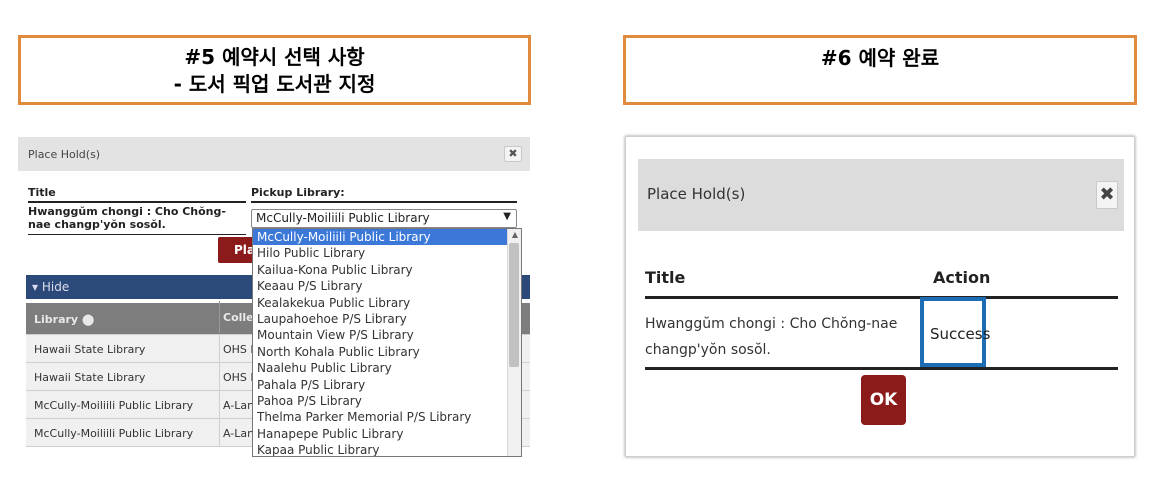 Image resolution: width=1155 pixels, height=497 pixels. What do you see at coordinates (960, 334) in the screenshot?
I see `status-text: Success` at bounding box center [960, 334].